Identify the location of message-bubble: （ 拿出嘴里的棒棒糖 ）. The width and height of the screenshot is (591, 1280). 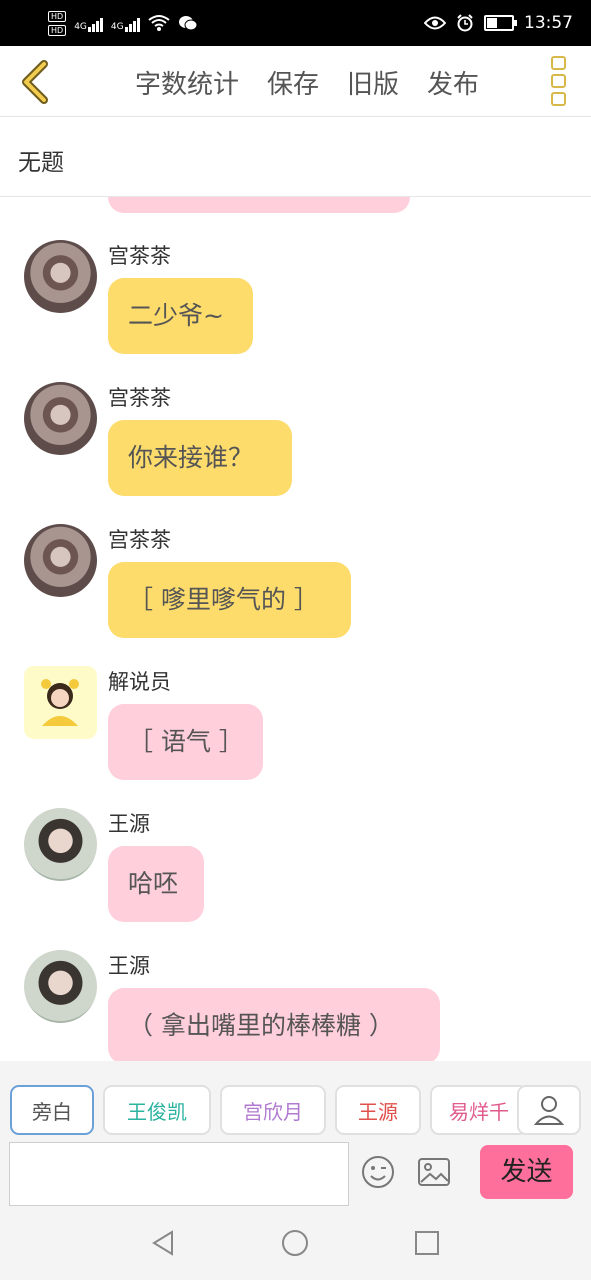
(274, 1024).